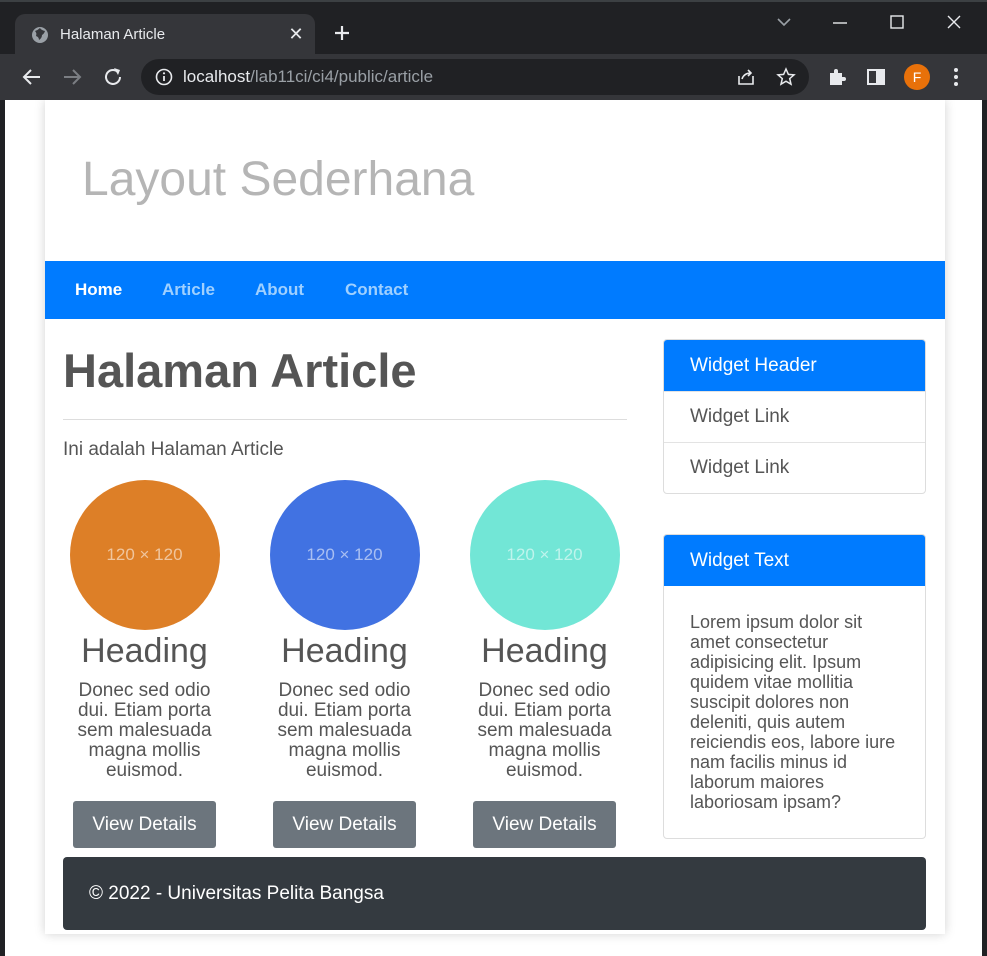 Image resolution: width=987 pixels, height=956 pixels. What do you see at coordinates (345, 419) in the screenshot?
I see `divider` at bounding box center [345, 419].